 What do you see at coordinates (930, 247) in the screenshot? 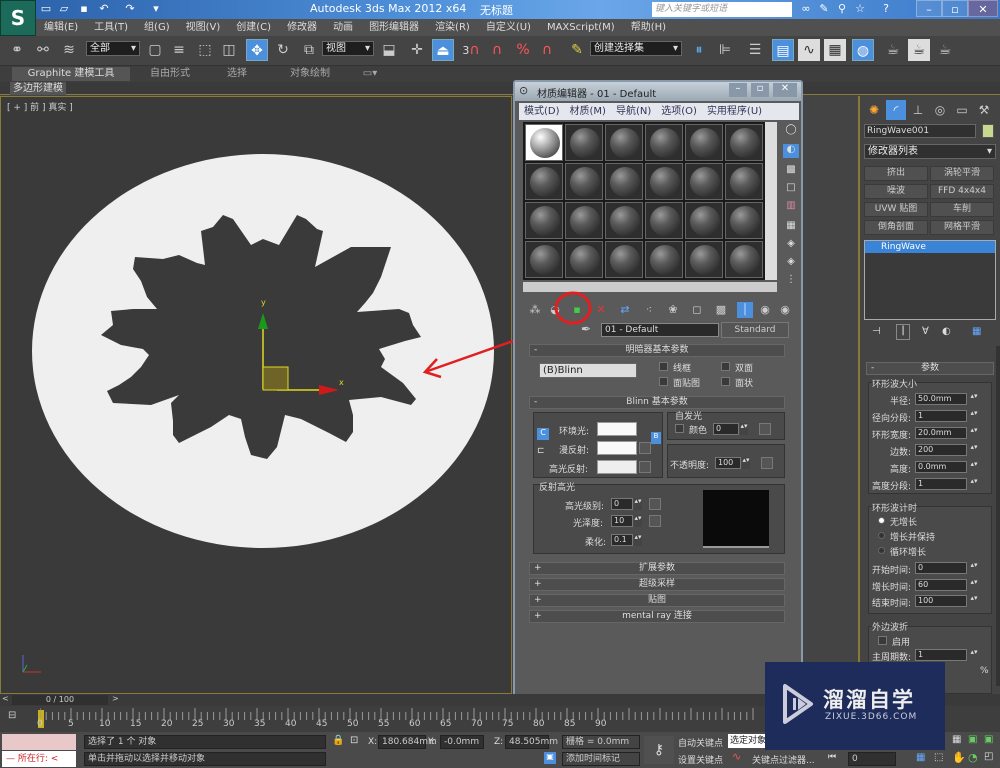
I see `stack-item-ringwave: RingWave` at bounding box center [930, 247].